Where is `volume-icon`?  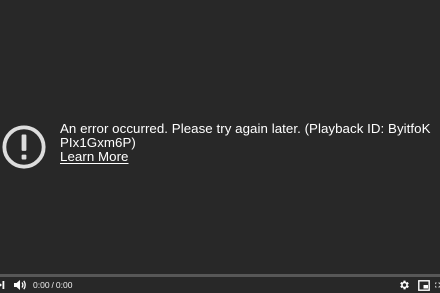
volume-icon is located at coordinates (20, 285).